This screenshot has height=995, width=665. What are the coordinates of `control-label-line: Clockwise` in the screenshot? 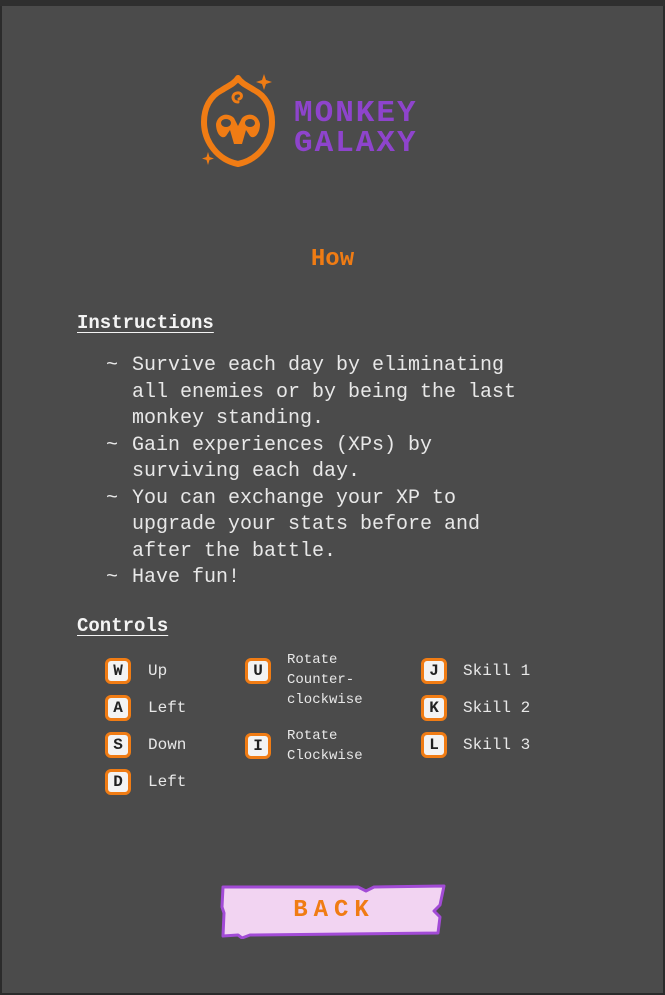 It's located at (325, 756).